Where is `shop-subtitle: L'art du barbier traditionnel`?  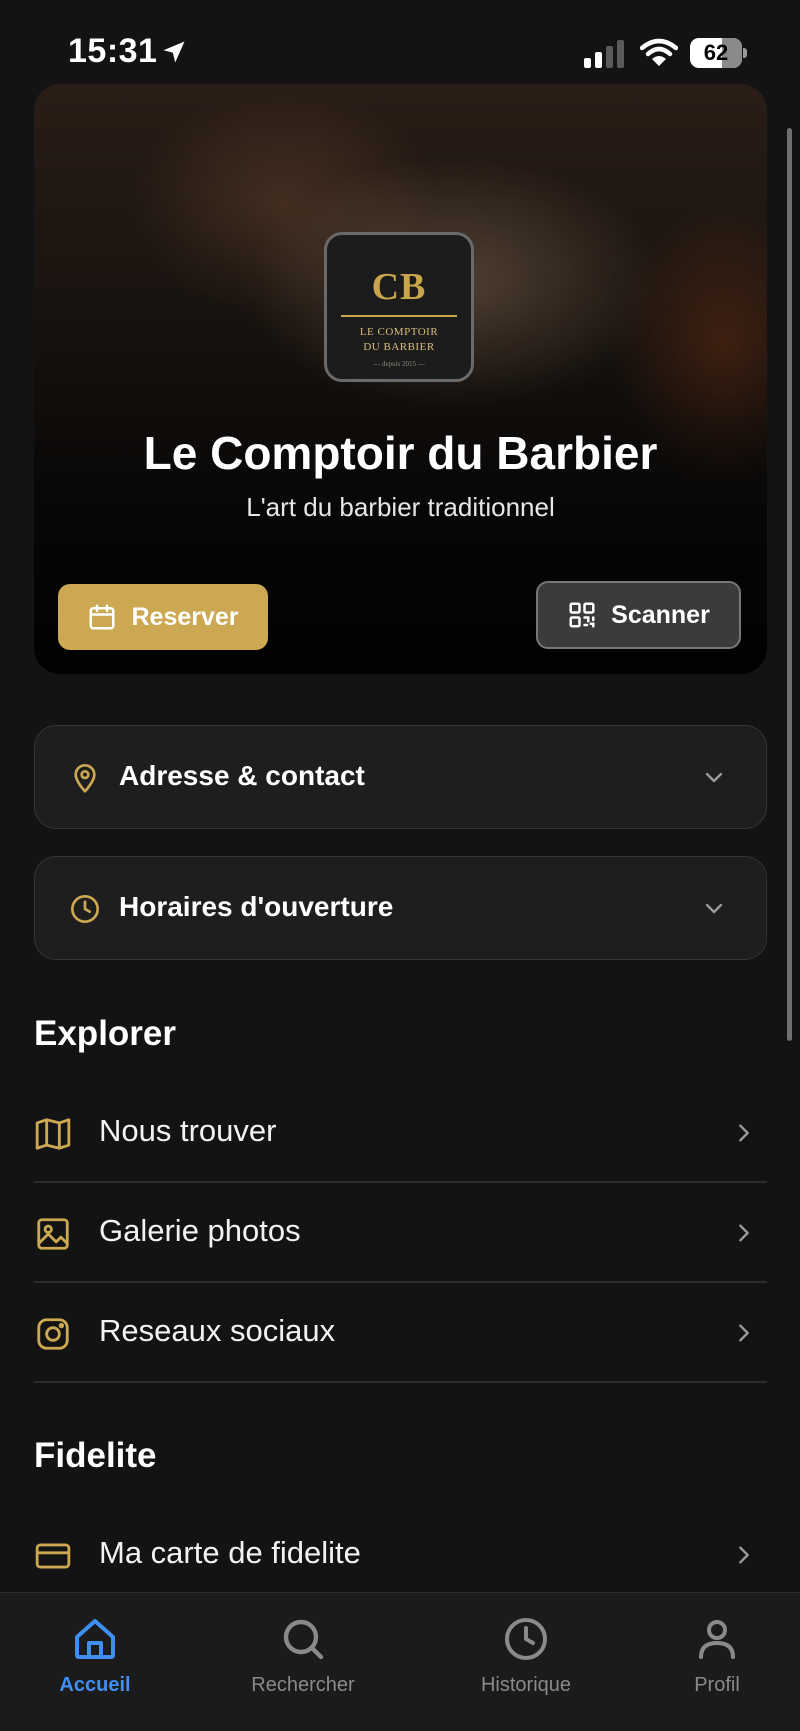
shop-subtitle: L'art du barbier traditionnel is located at coordinates (400, 507).